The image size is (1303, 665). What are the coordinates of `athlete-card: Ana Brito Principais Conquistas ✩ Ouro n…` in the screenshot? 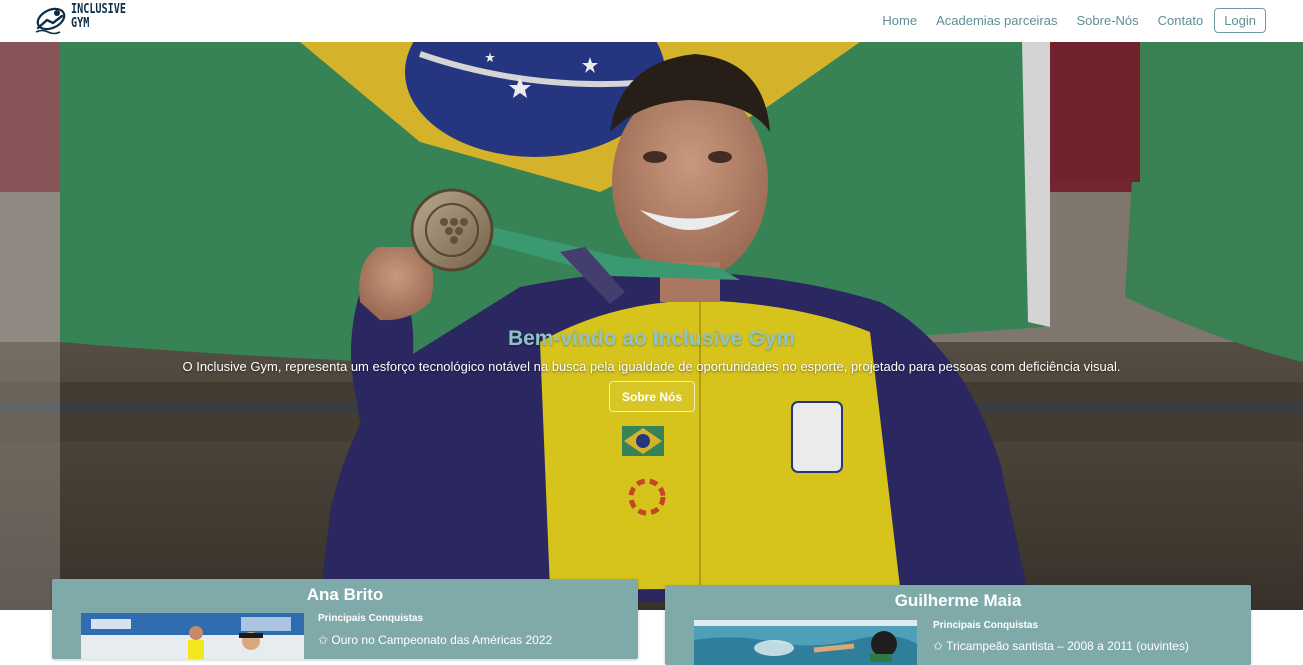 It's located at (345, 619).